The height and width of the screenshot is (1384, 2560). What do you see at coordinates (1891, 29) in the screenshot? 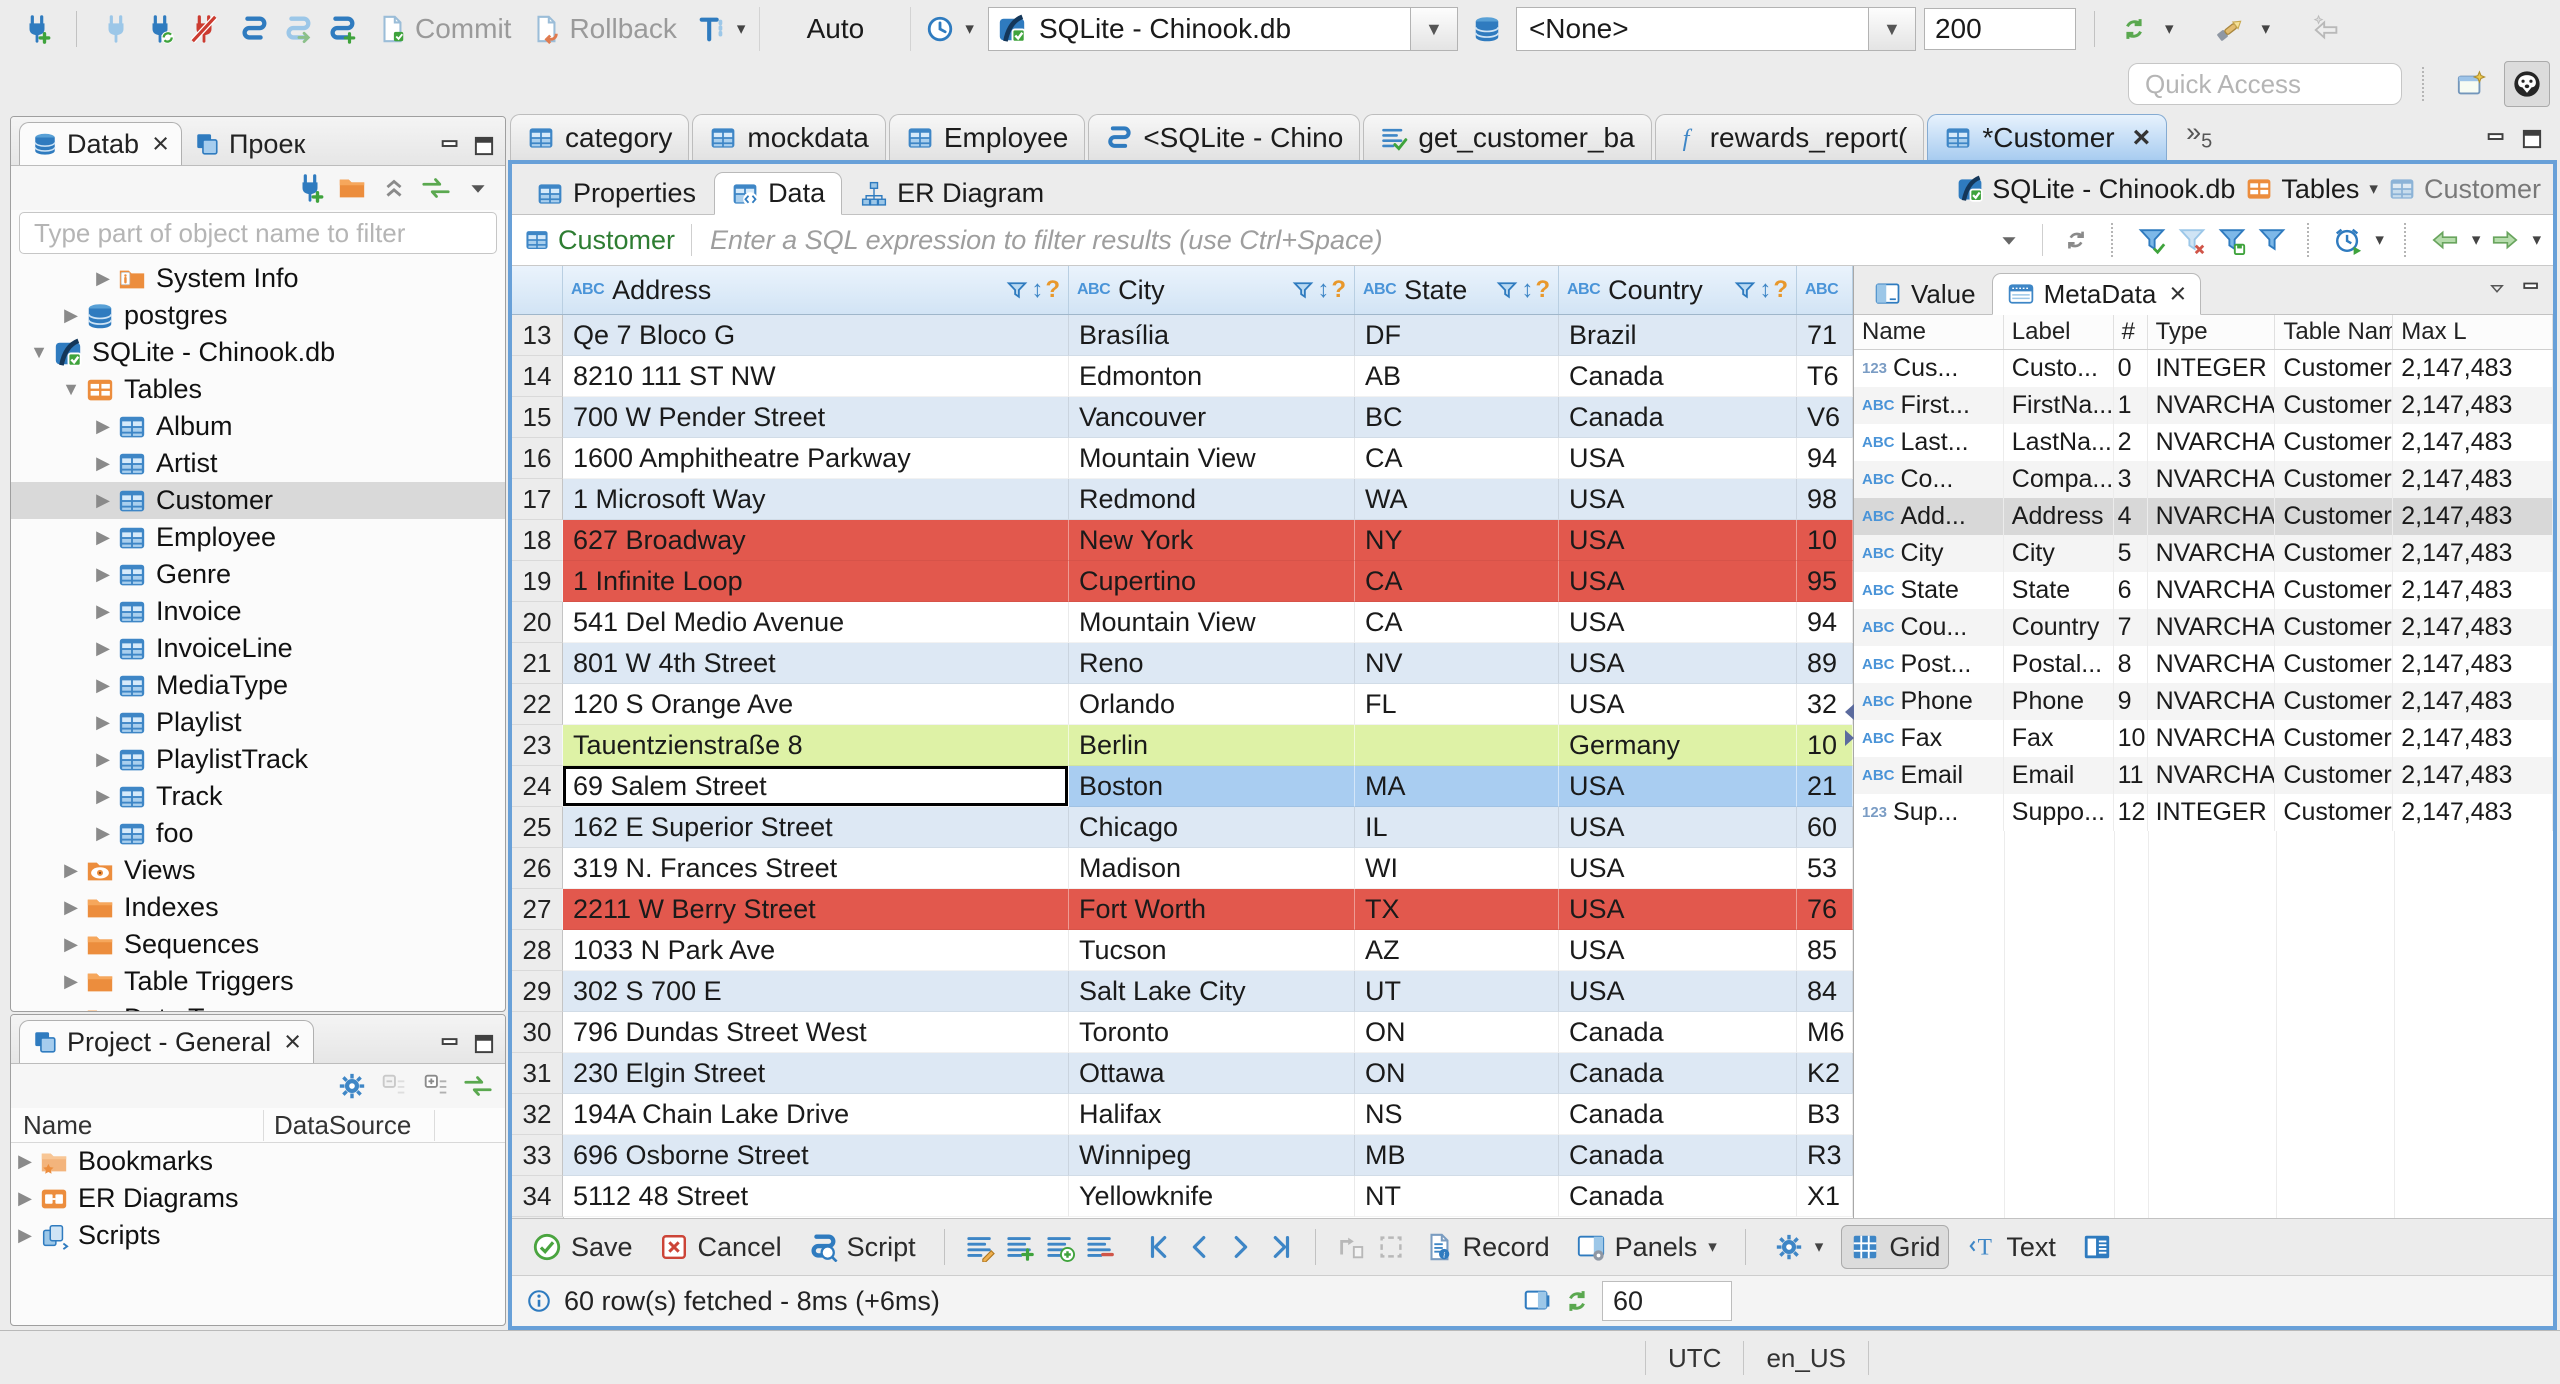
I see `schema-dropdown-button: ▼` at bounding box center [1891, 29].